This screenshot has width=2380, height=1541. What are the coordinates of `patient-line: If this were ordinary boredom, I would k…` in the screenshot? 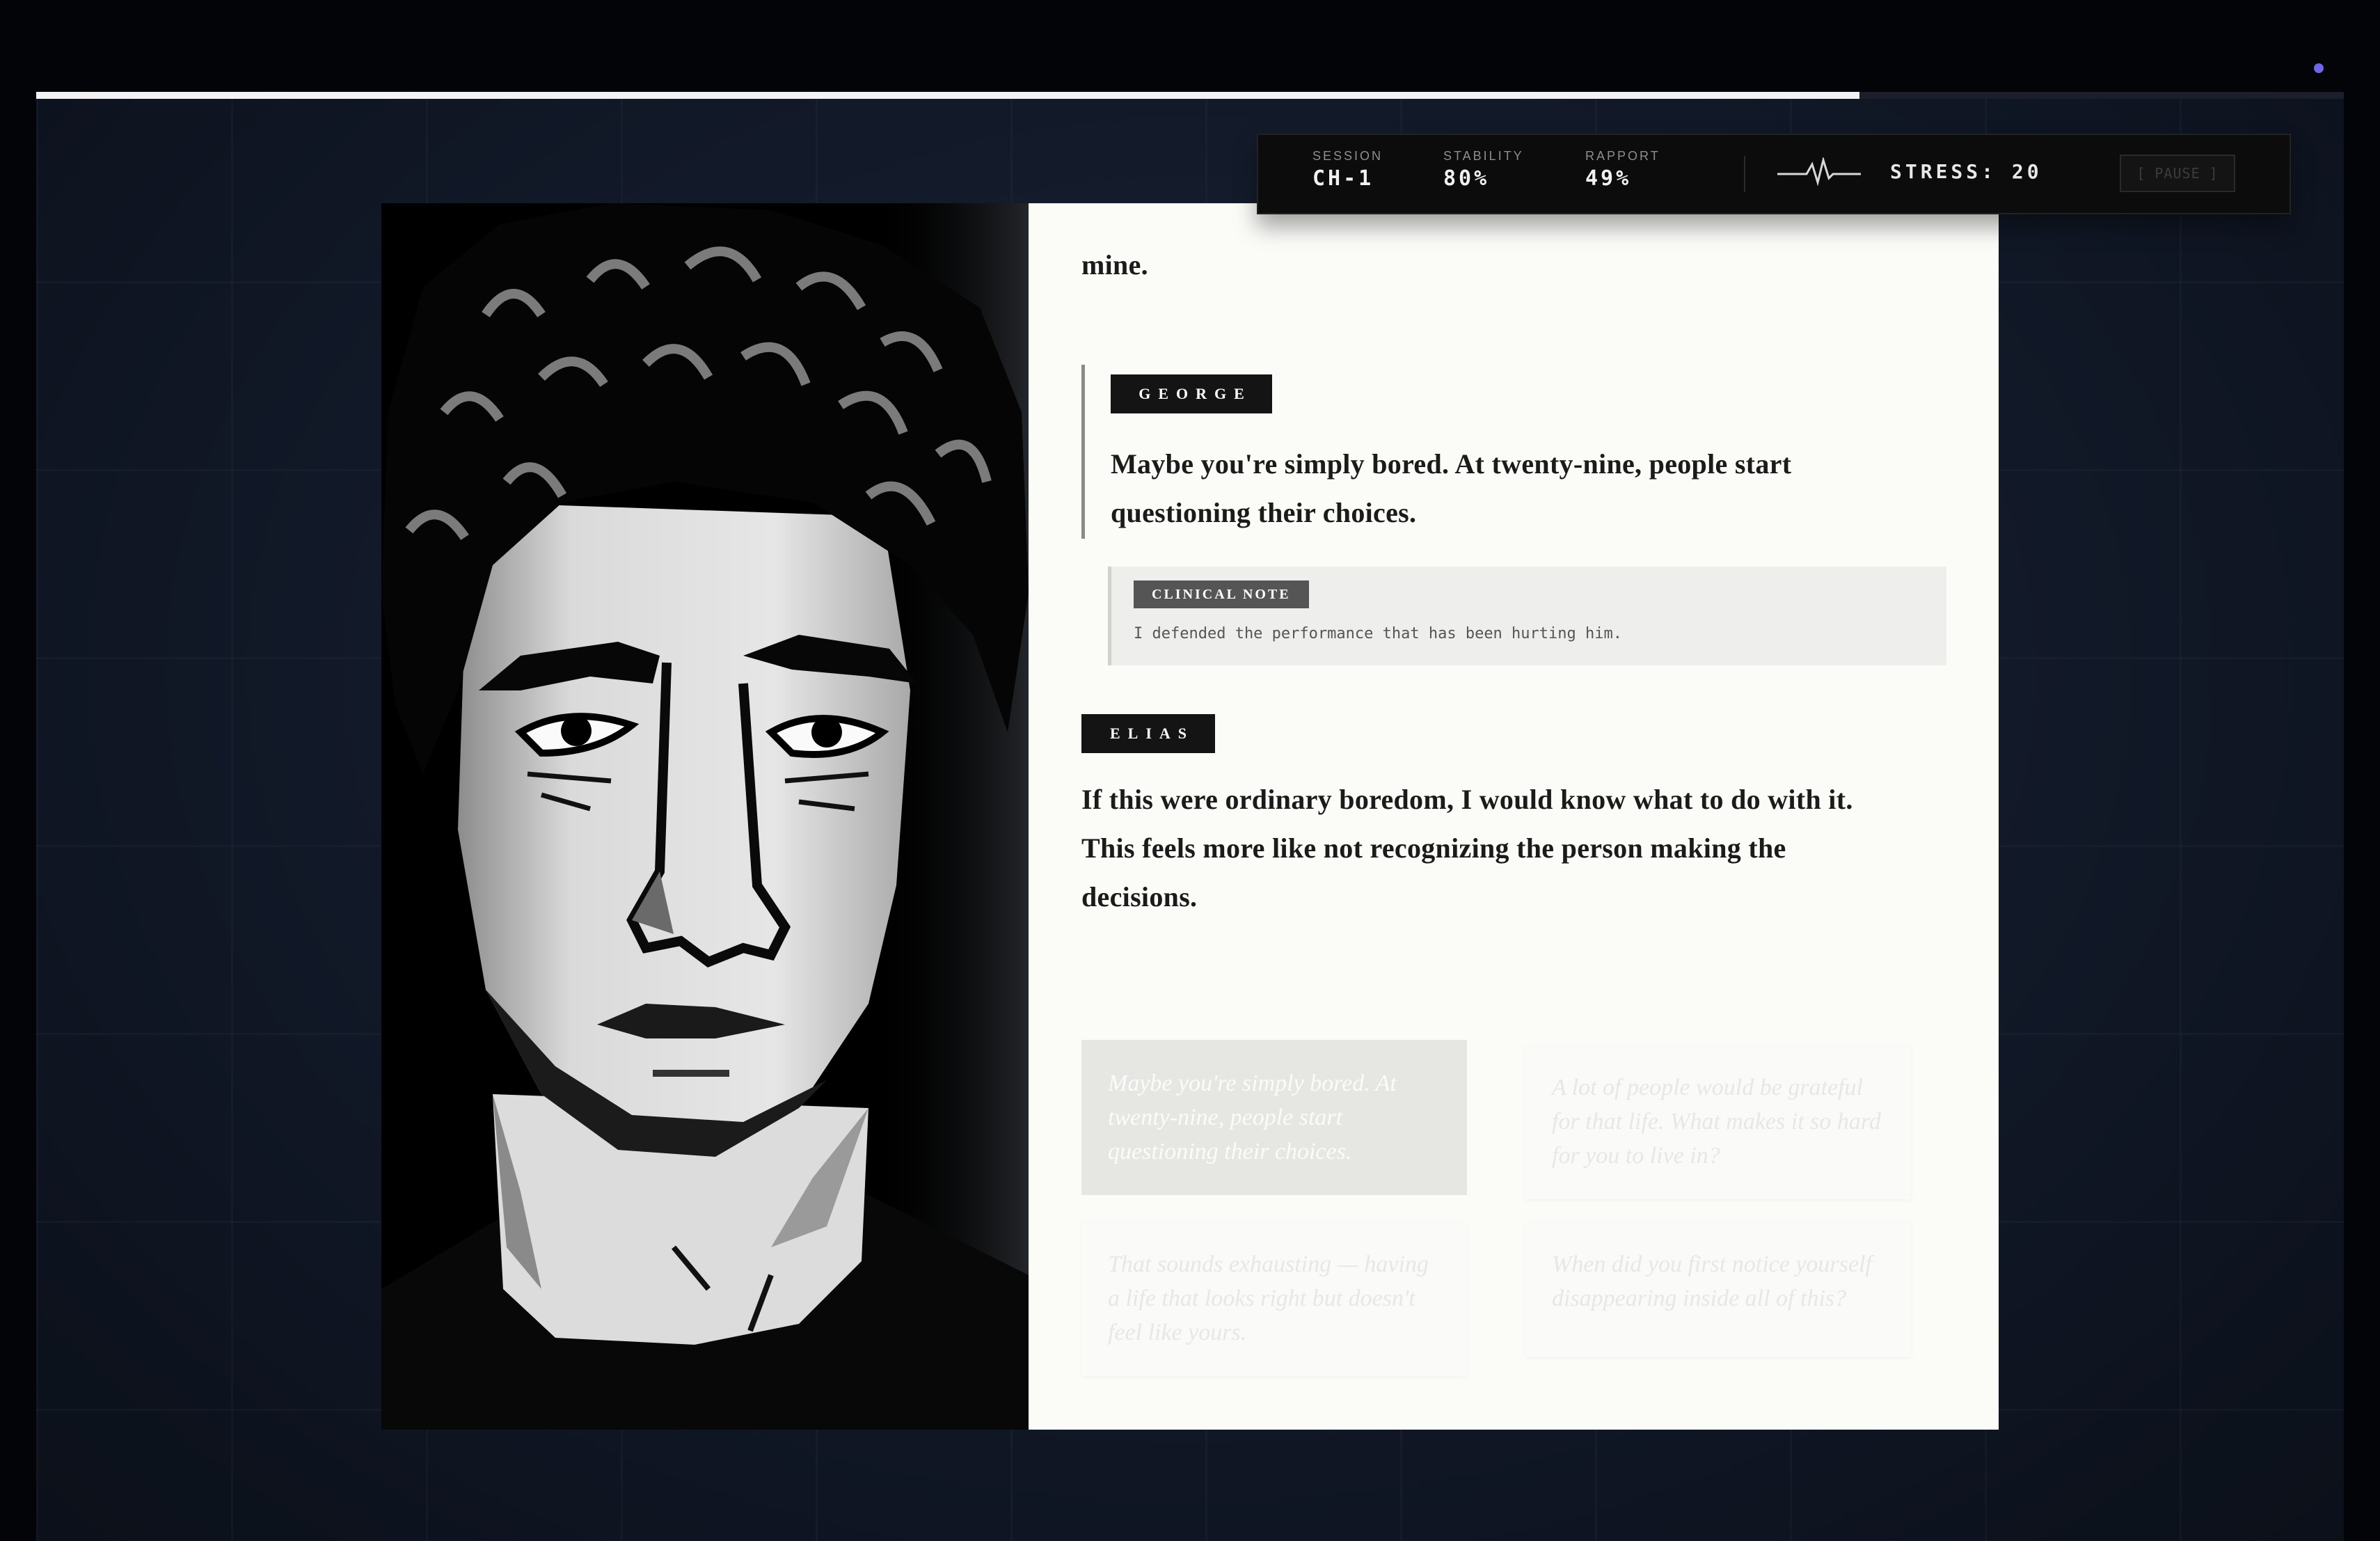 It's located at (1467, 848).